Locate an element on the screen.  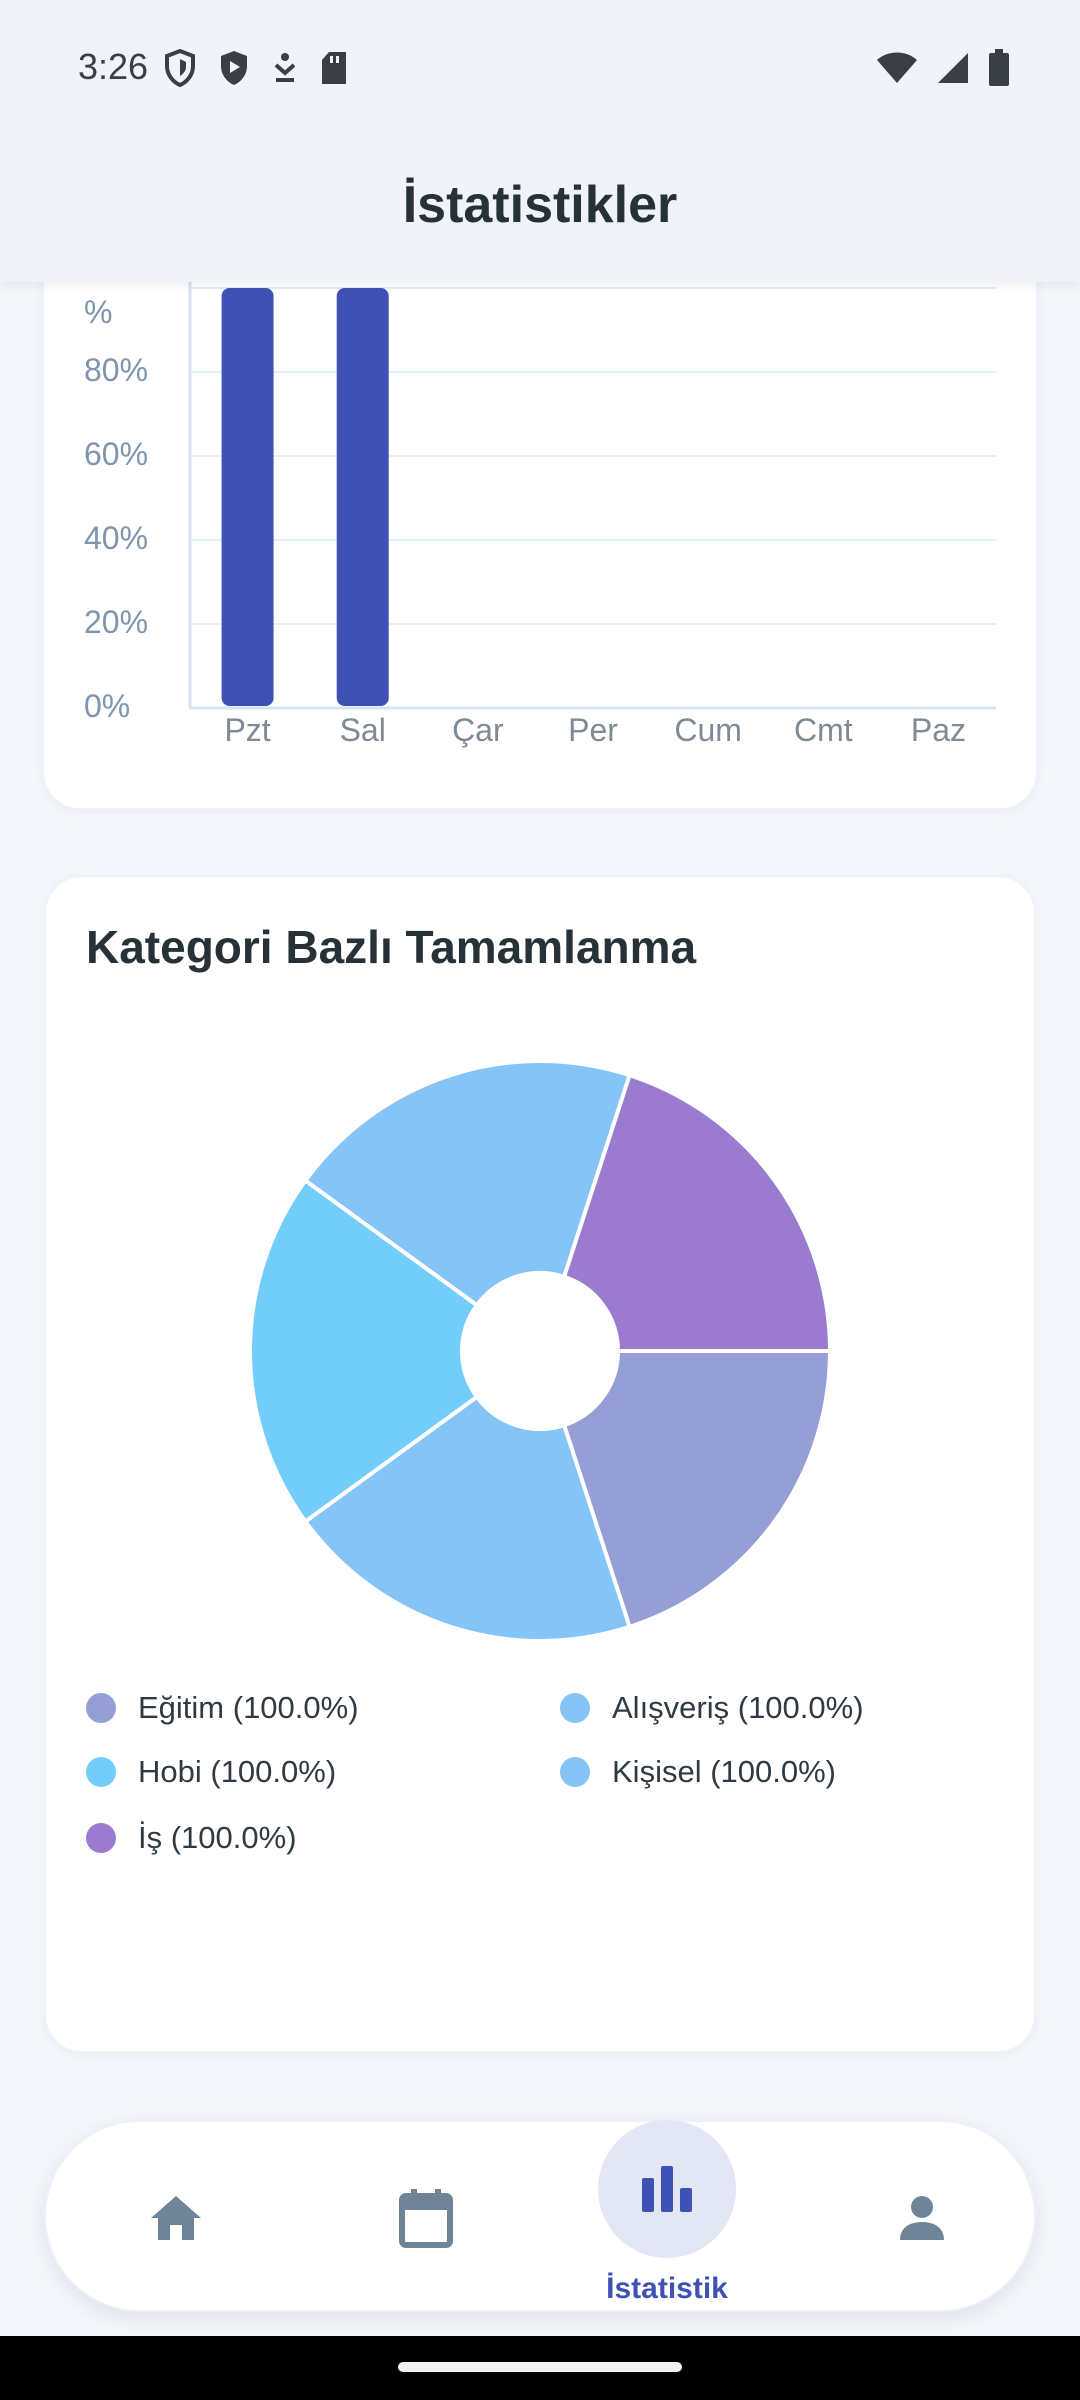
nav-profile is located at coordinates (922, 2218).